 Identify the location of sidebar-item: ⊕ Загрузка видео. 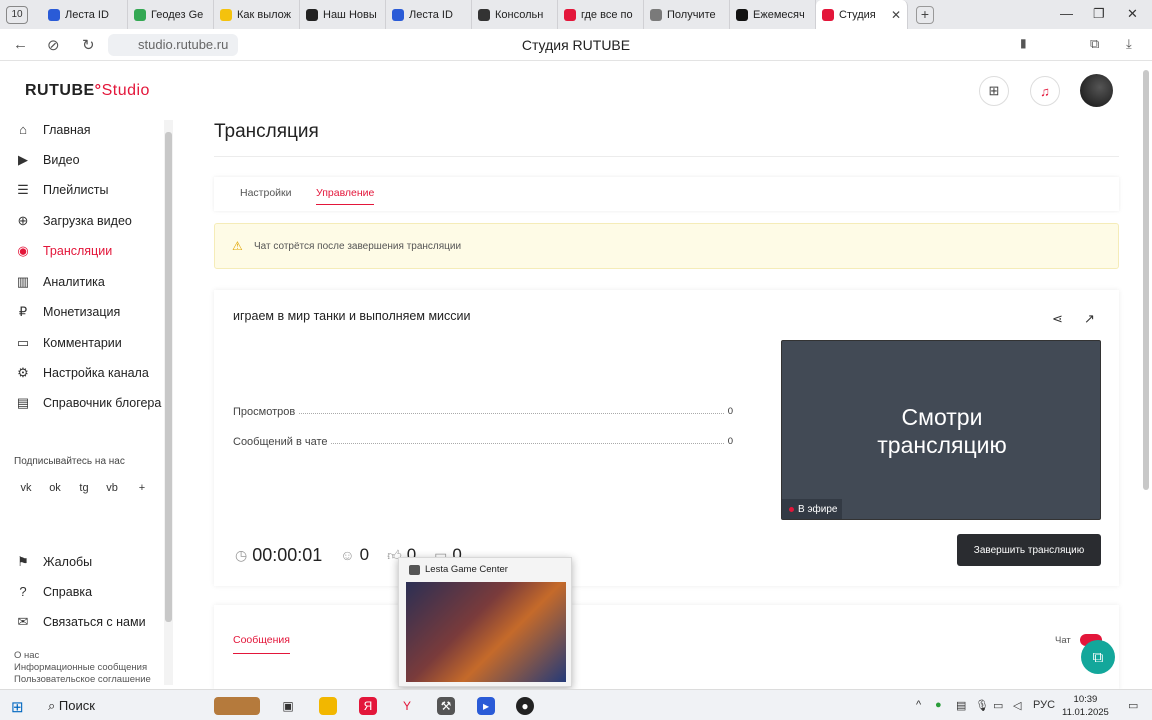
(74, 221).